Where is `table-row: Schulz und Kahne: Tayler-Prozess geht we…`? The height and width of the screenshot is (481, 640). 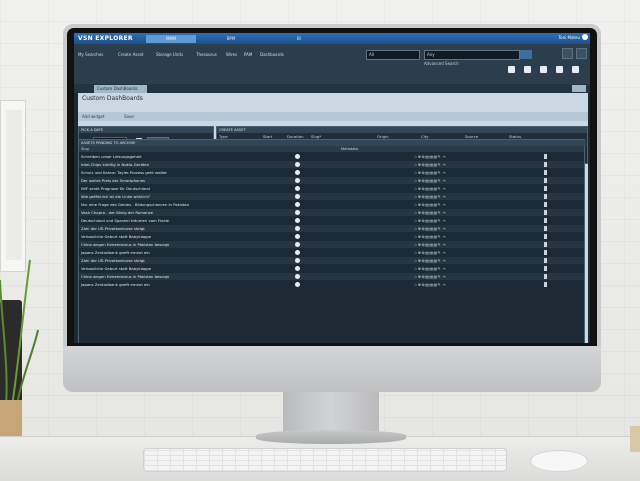
table-row: Schulz und Kahne: Tayler-Prozess geht we… is located at coordinates (331, 172).